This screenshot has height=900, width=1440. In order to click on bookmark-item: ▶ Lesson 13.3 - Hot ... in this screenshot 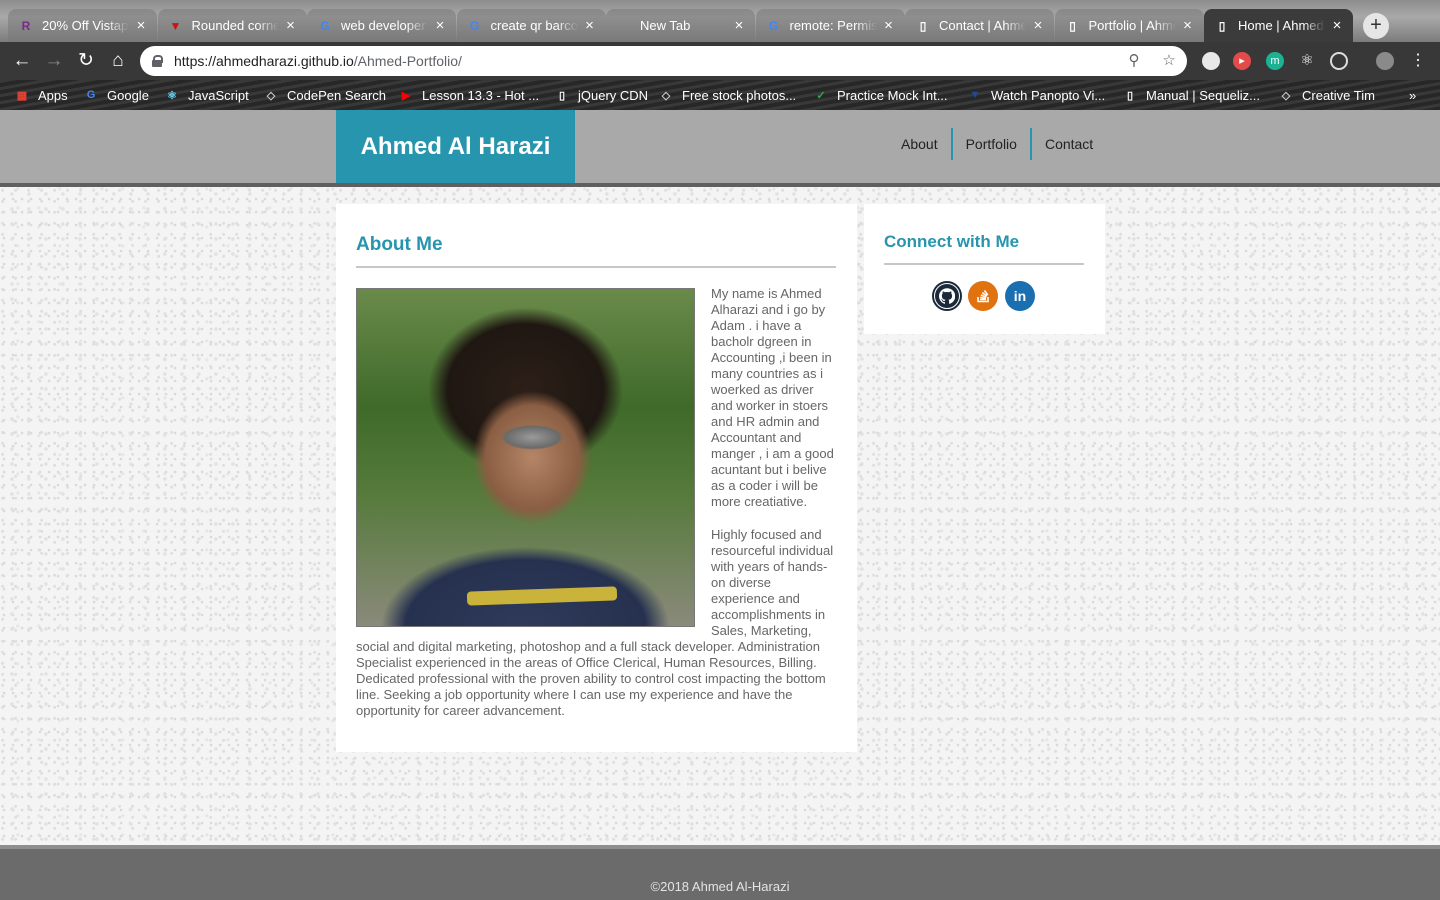, I will do `click(468, 95)`.